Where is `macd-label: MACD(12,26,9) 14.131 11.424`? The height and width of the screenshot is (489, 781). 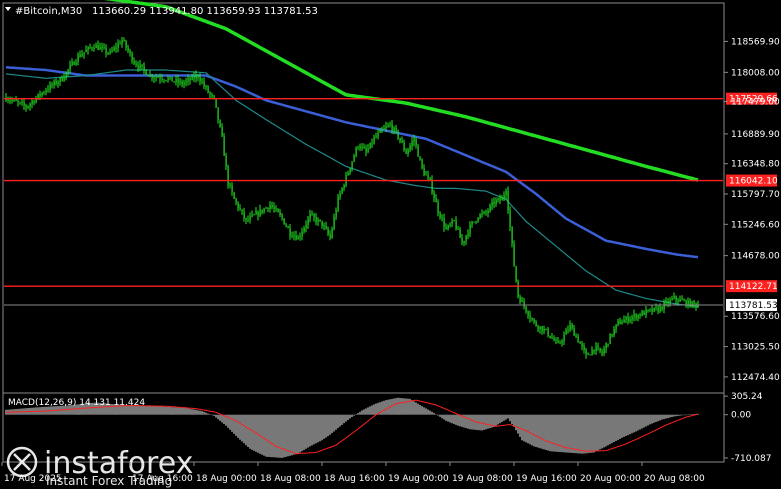
macd-label: MACD(12,26,9) 14.131 11.424 is located at coordinates (76, 403).